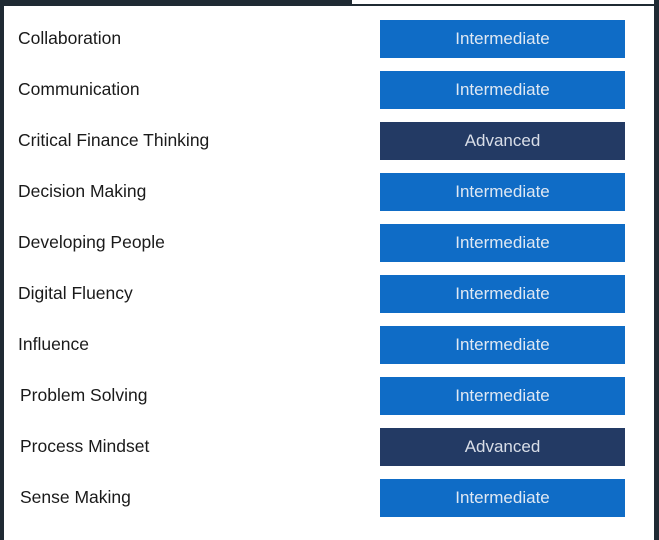  Describe the element at coordinates (329, 395) in the screenshot. I see `skill-row-problem-solving: Problem Solving Intermediate` at that location.